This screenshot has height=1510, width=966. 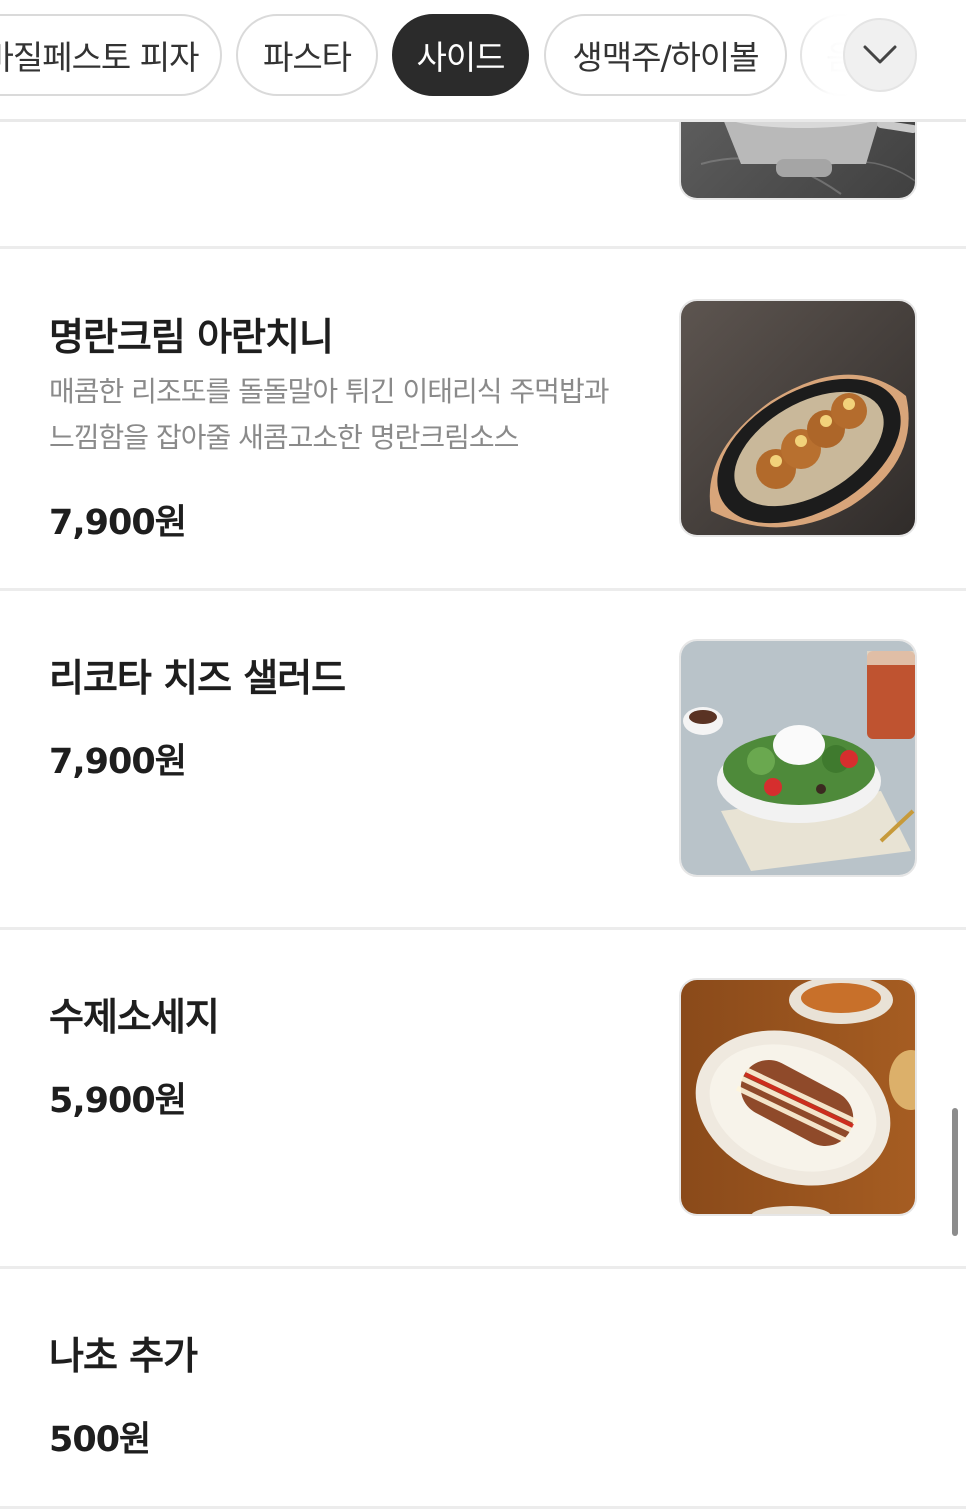 What do you see at coordinates (798, 758) in the screenshot?
I see `ricotta-salad-photo` at bounding box center [798, 758].